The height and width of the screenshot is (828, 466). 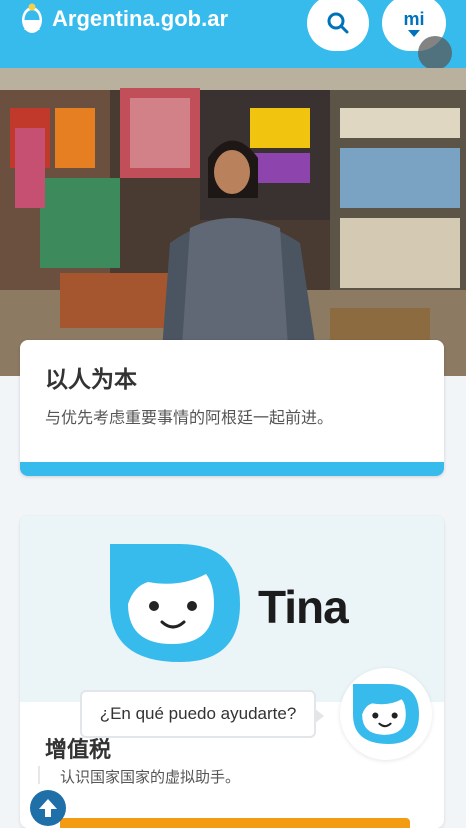 What do you see at coordinates (303, 607) in the screenshot?
I see `tina-logo-text: Tina` at bounding box center [303, 607].